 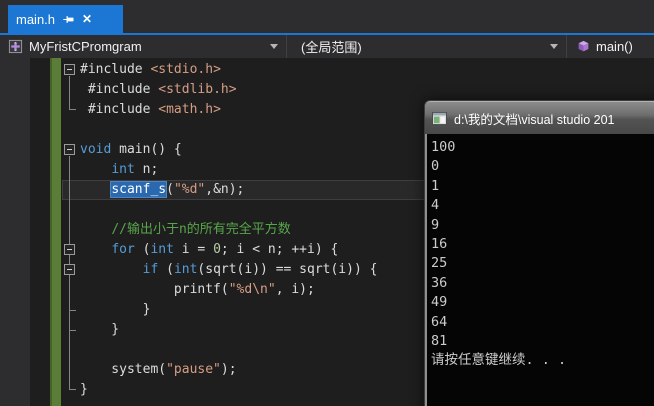 I want to click on project-dropdown: MyFristCPromgram, so click(x=143, y=46).